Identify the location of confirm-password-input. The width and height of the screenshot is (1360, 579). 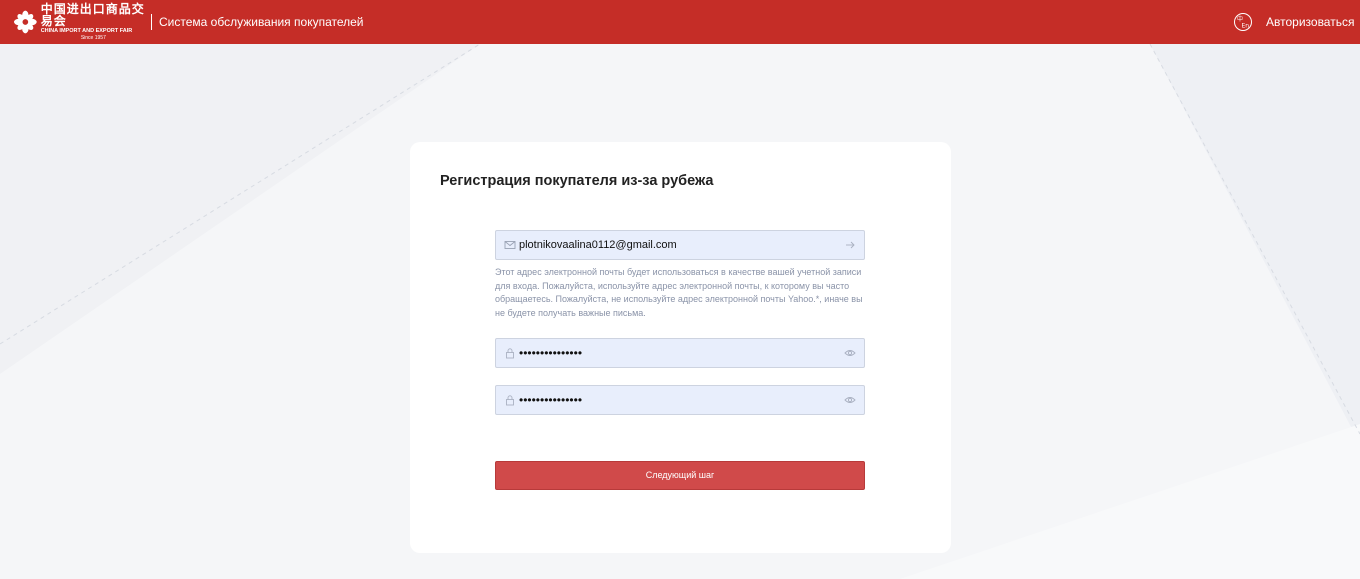
(679, 400).